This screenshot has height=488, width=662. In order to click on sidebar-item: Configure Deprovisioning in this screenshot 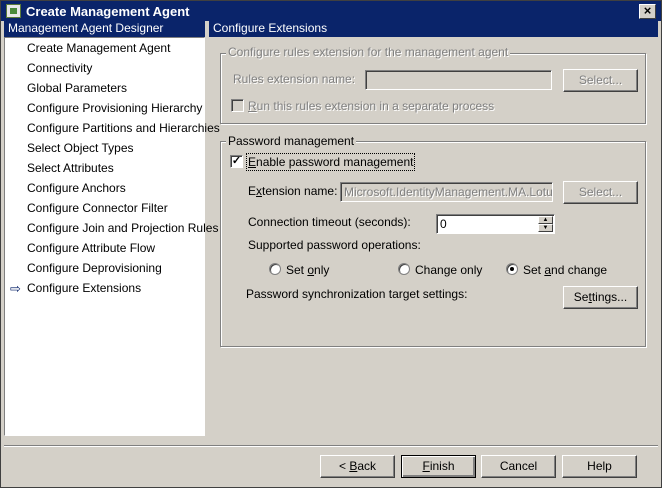, I will do `click(94, 270)`.